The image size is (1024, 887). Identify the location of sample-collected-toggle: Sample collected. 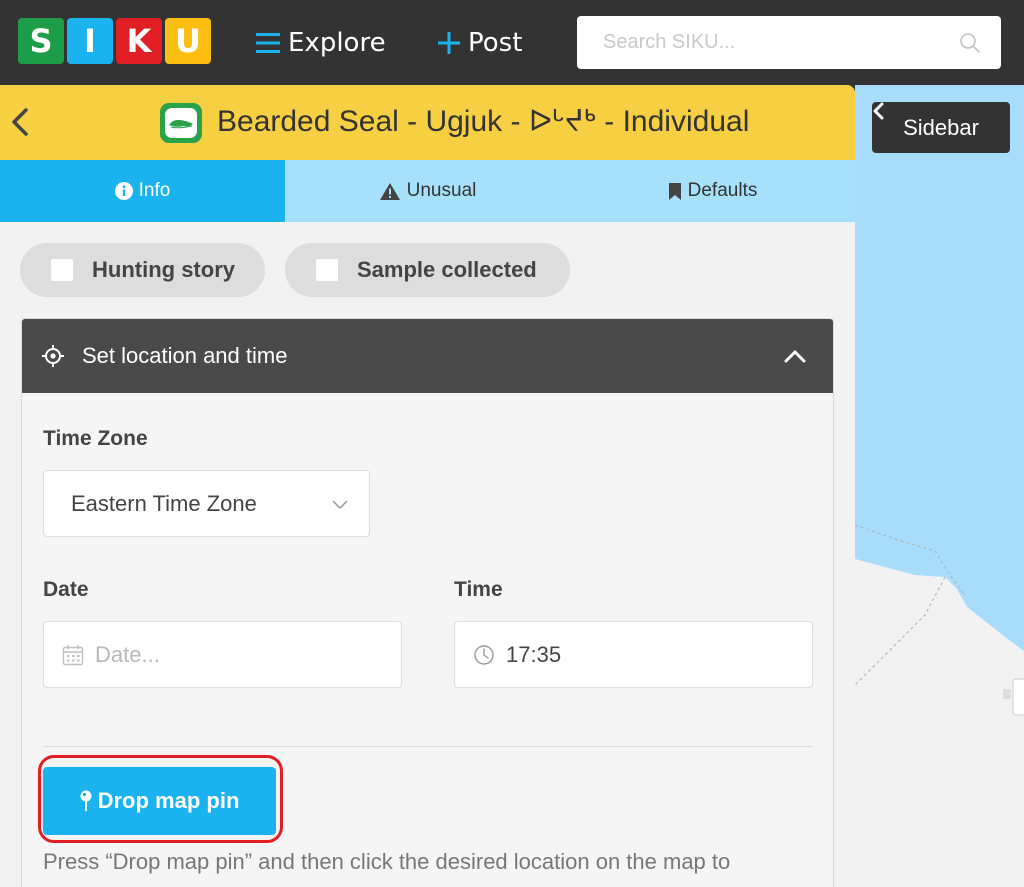
(427, 270).